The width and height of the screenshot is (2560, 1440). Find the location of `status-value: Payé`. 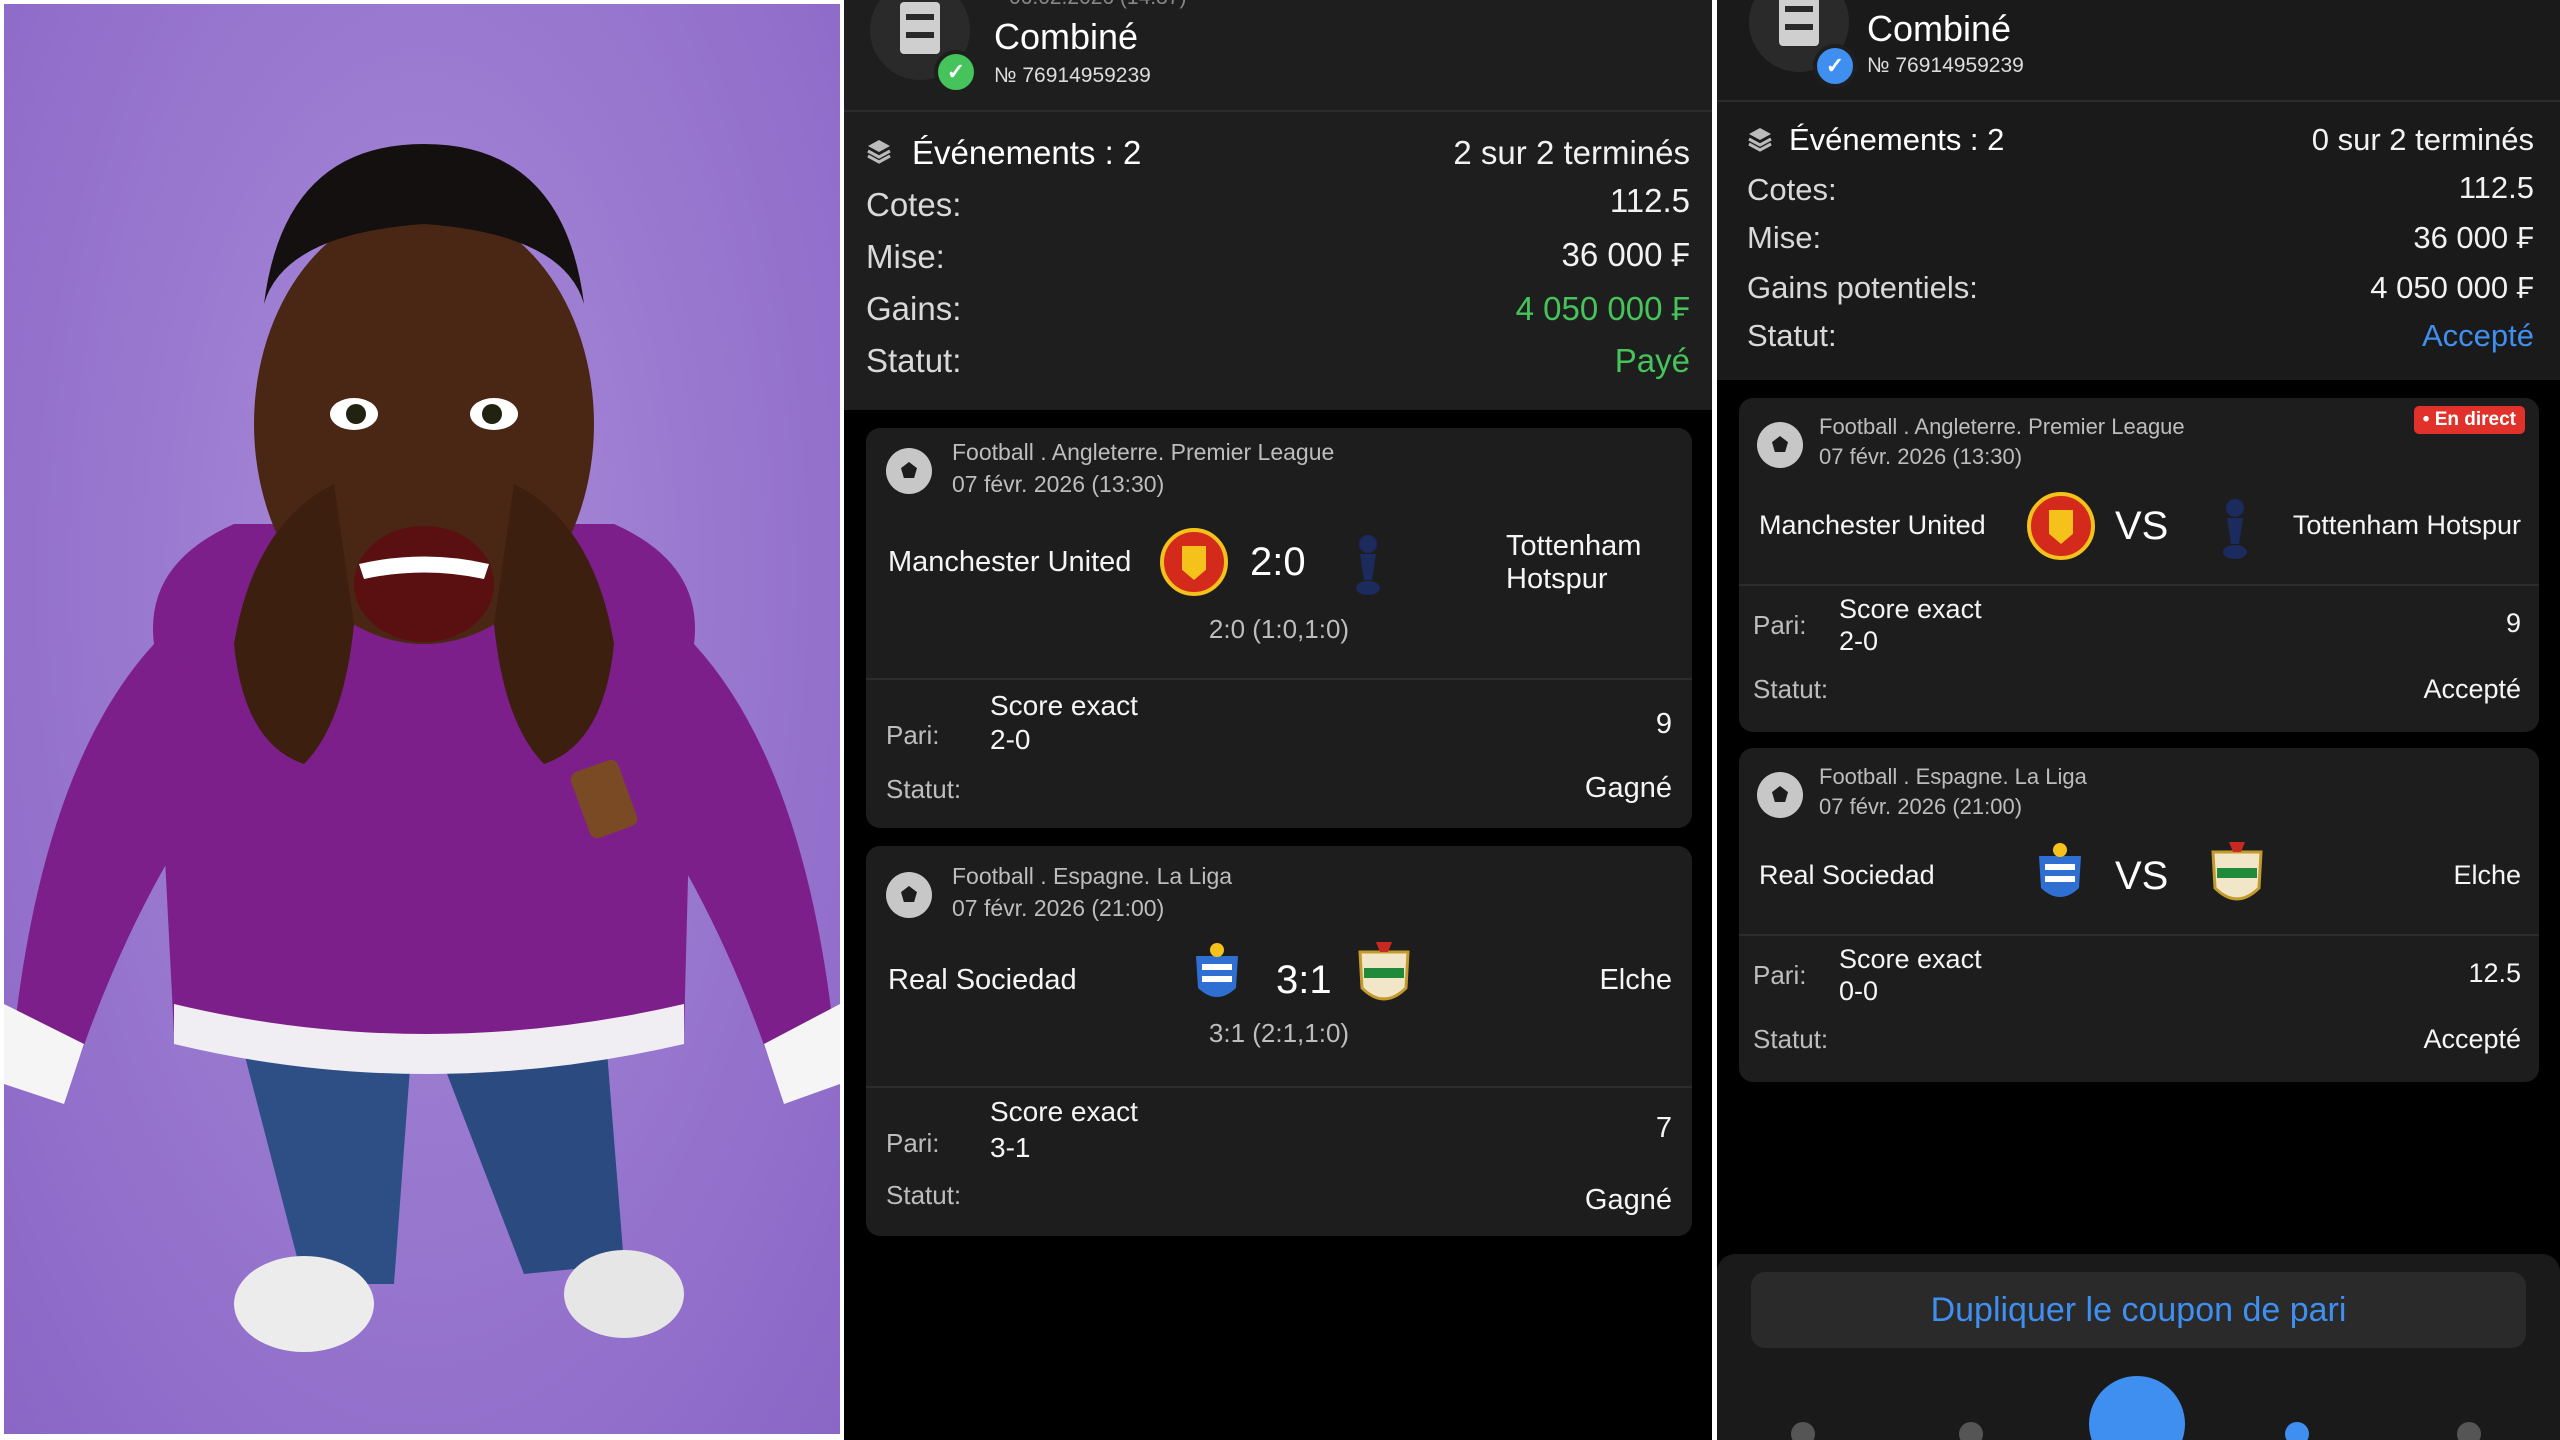

status-value: Payé is located at coordinates (1652, 360).